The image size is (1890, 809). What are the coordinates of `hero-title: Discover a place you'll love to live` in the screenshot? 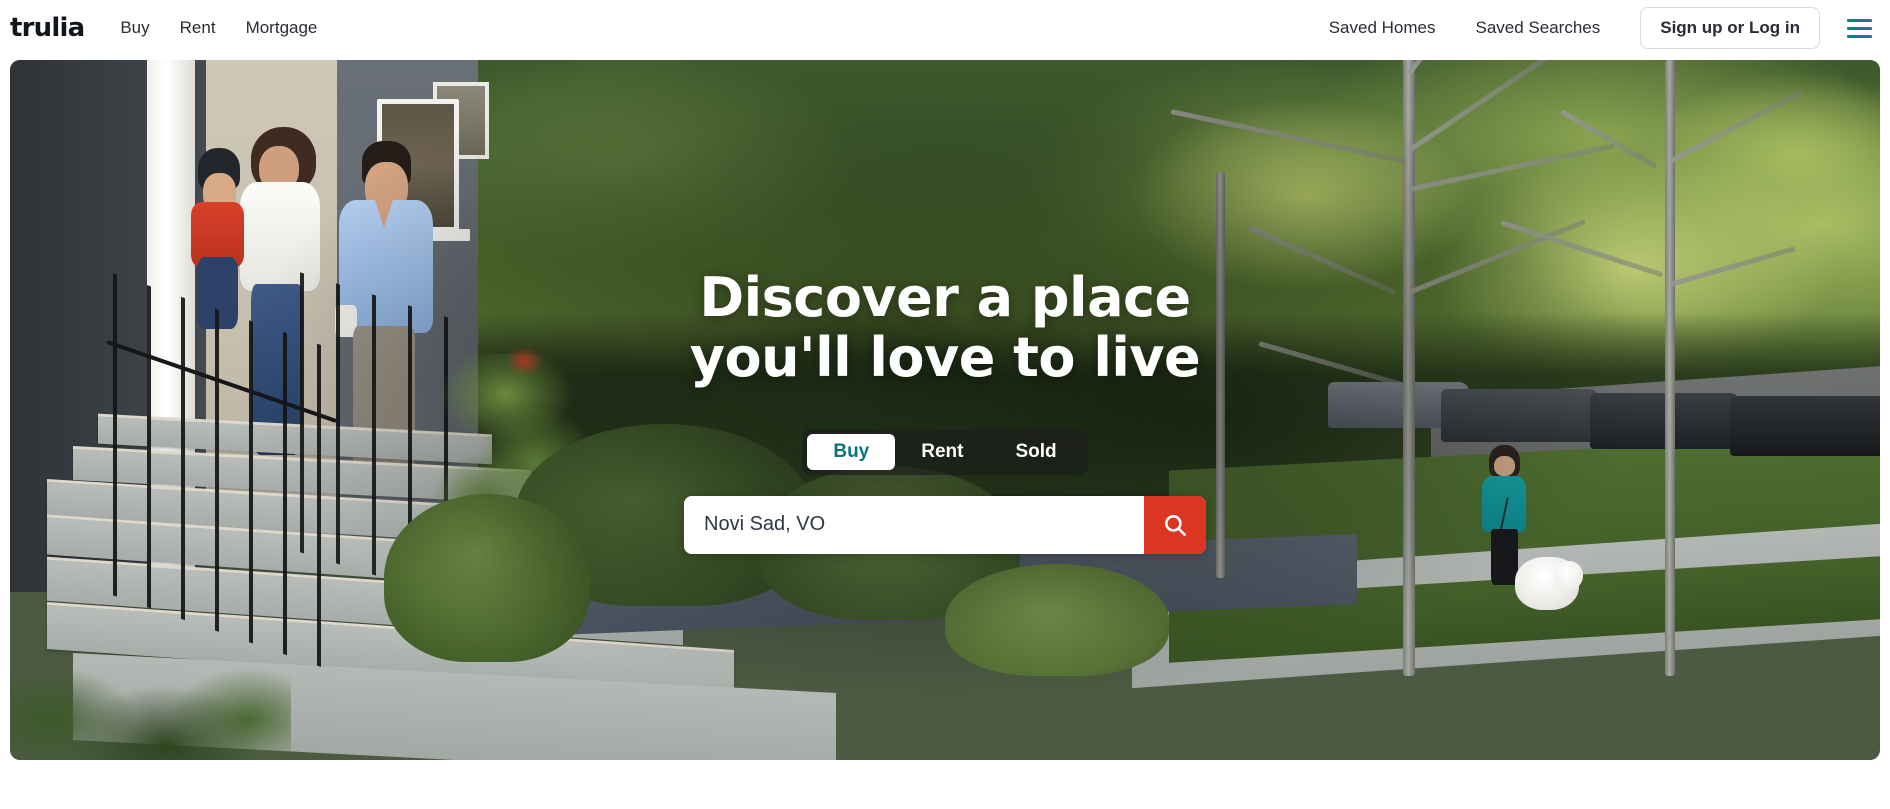 It's located at (945, 328).